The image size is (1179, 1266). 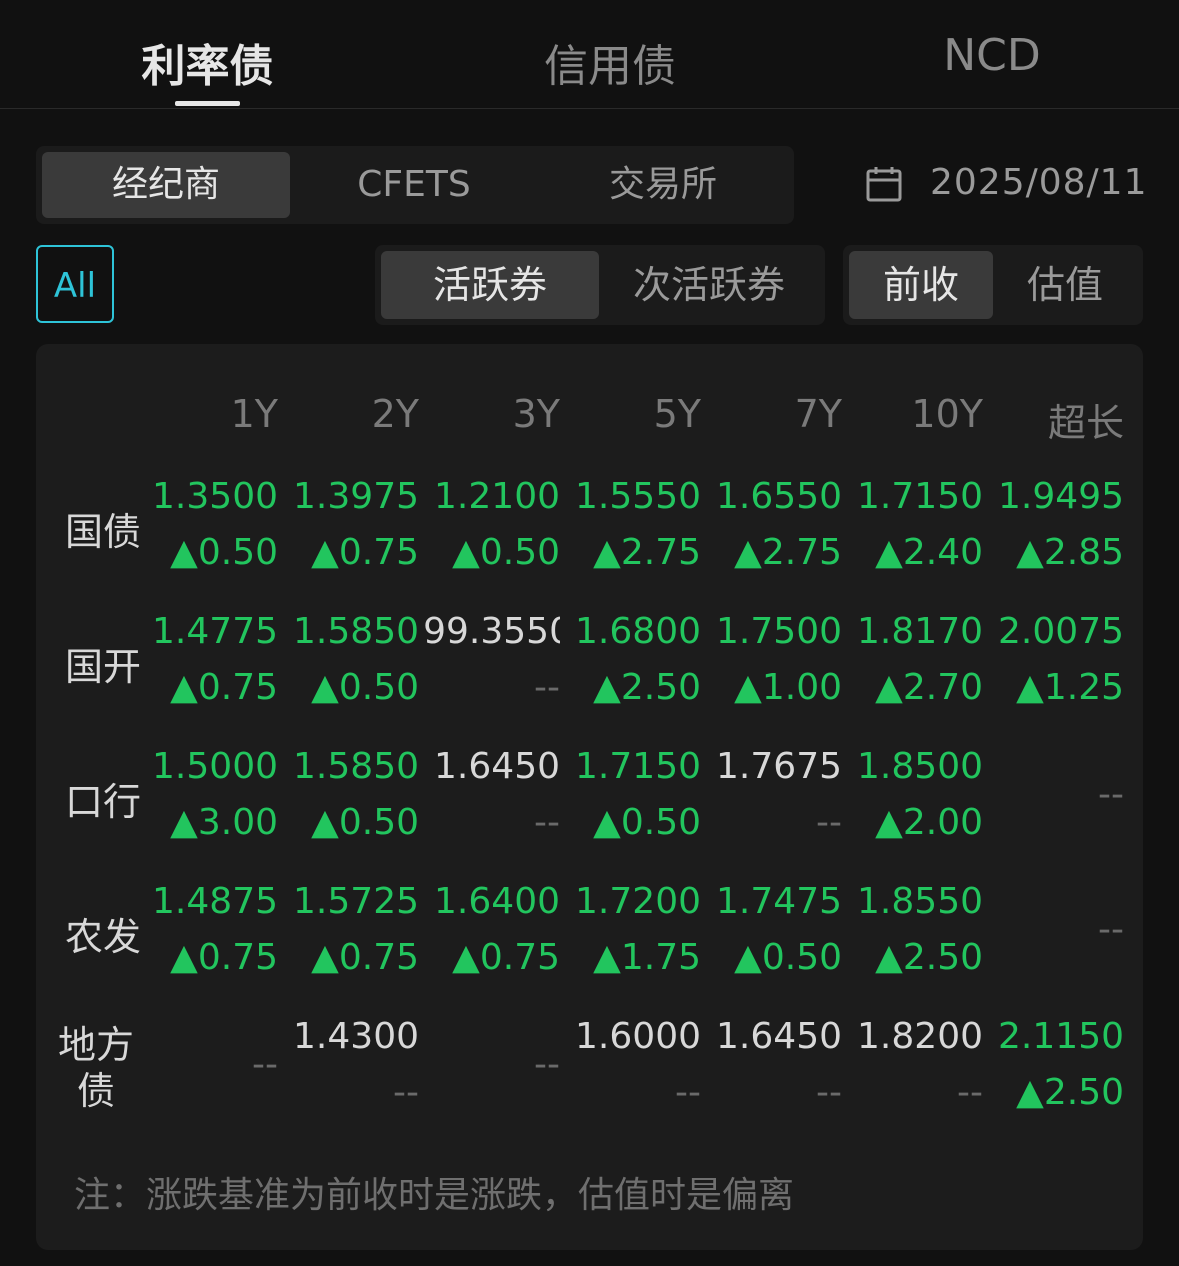 What do you see at coordinates (349, 1072) in the screenshot?
I see `yield-cell: 1.4300 --` at bounding box center [349, 1072].